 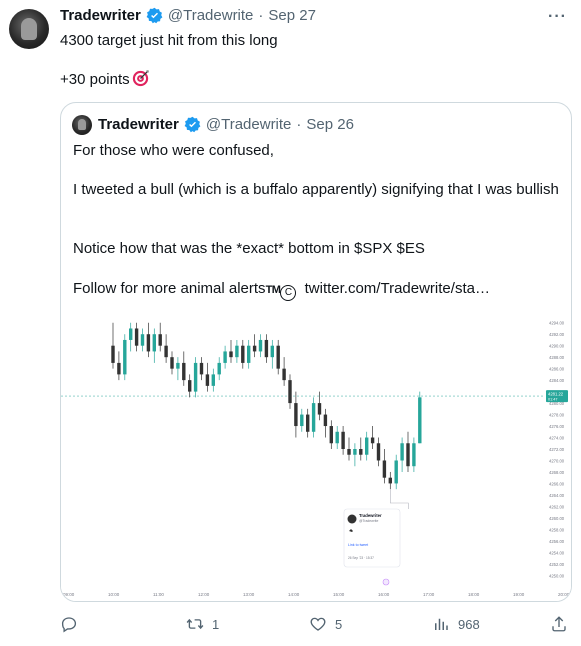 I want to click on x-tick-label: 13:00, so click(x=249, y=594).